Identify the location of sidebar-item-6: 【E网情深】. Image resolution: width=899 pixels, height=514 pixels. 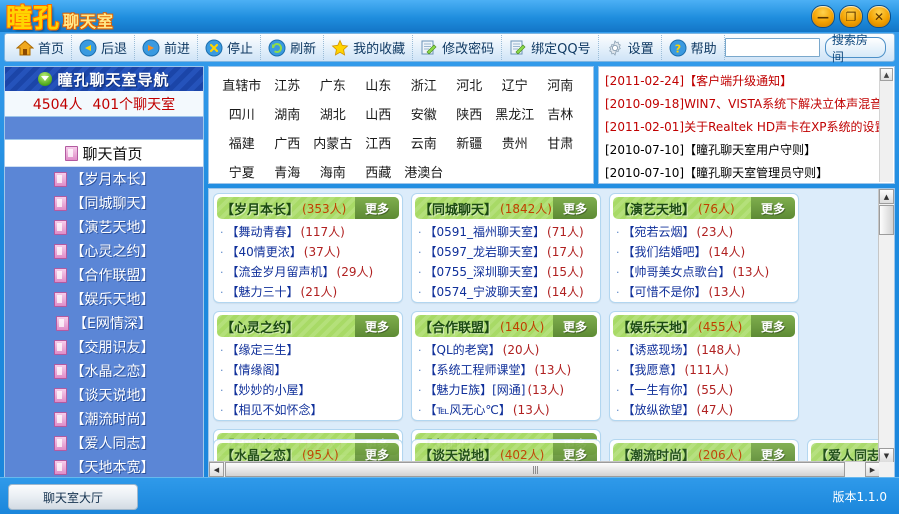
(104, 323).